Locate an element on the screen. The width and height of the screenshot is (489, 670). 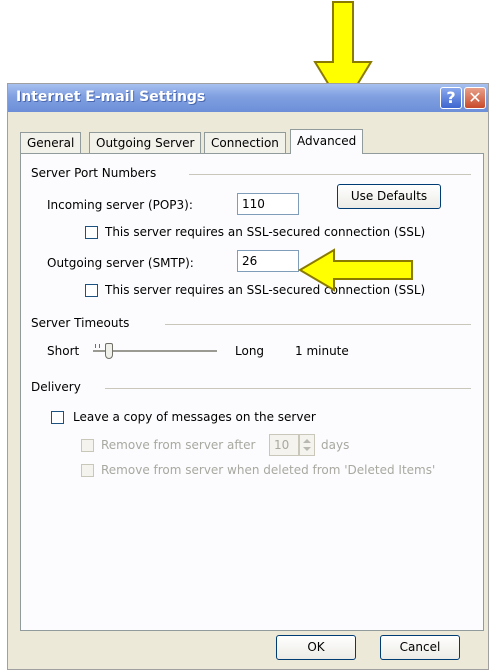
server-timeouts-label: Server Timeouts is located at coordinates (80, 323).